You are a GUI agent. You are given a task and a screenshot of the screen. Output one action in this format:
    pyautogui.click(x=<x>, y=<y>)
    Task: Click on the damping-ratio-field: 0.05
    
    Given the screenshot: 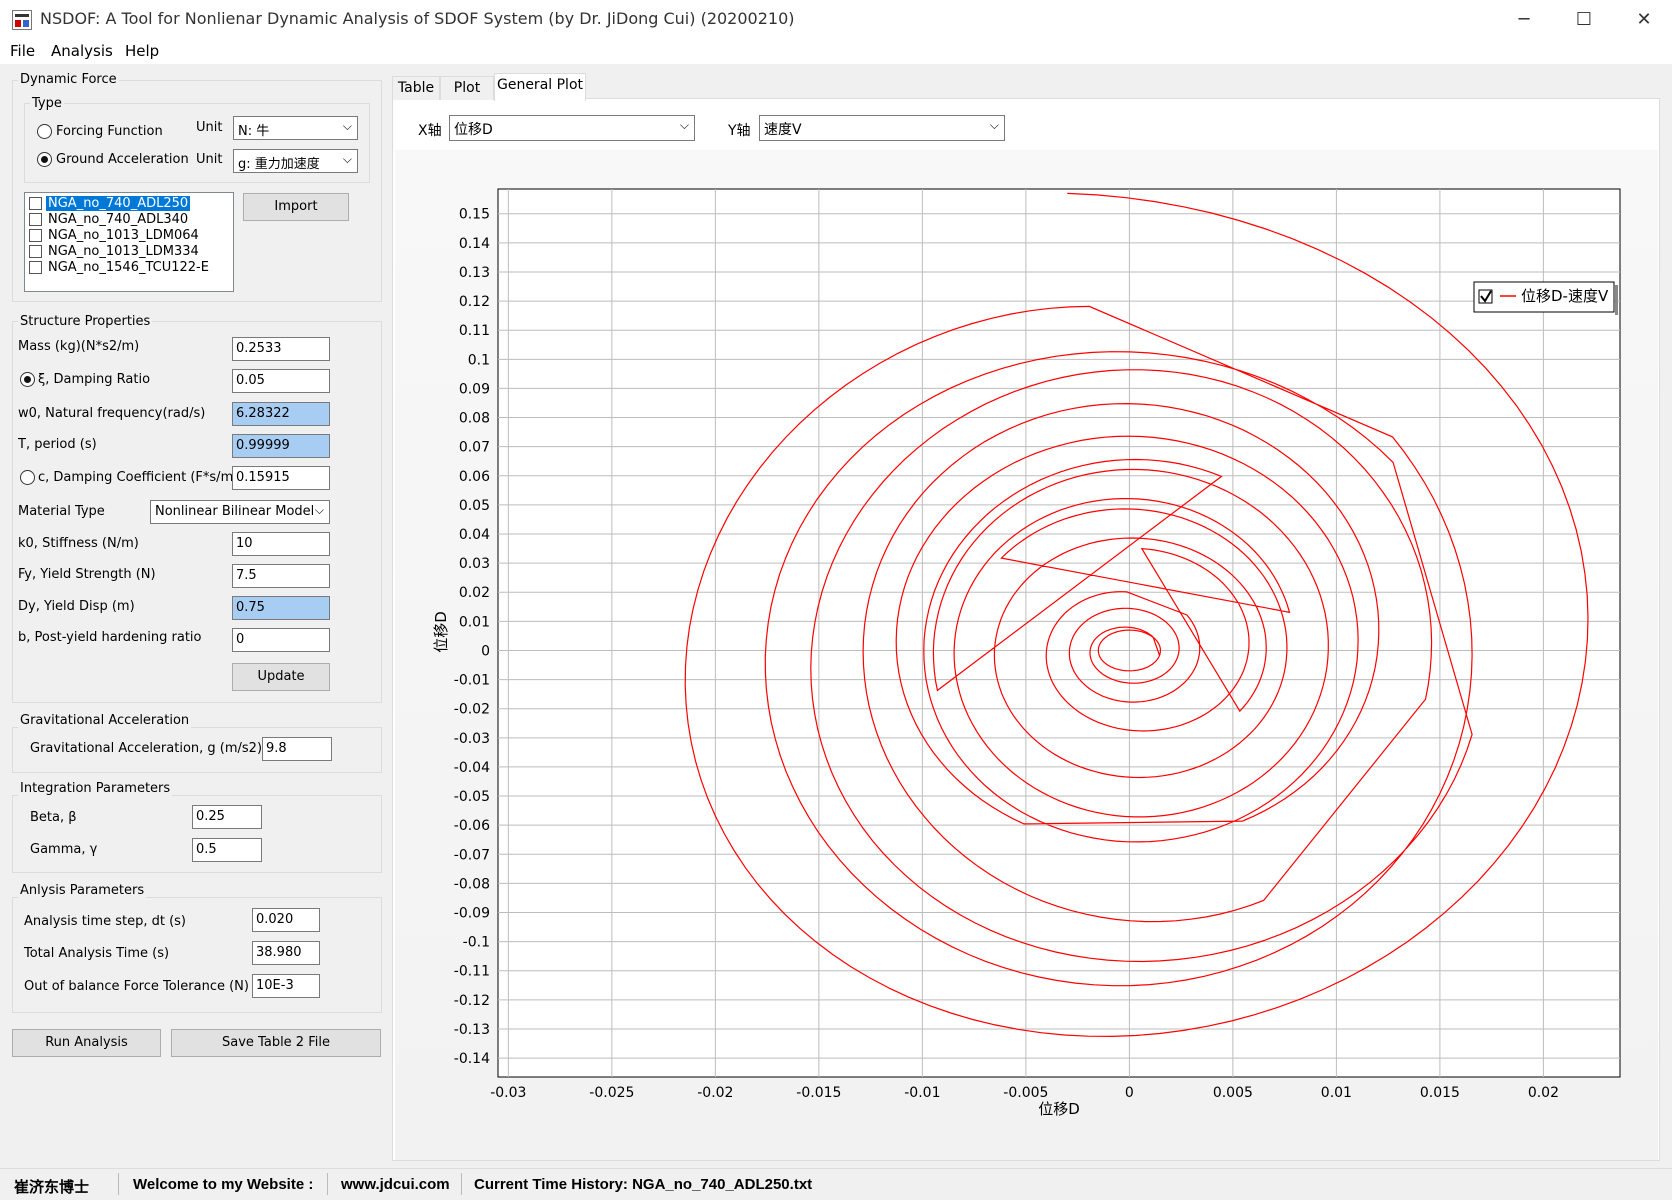 What is the action you would take?
    pyautogui.click(x=281, y=381)
    